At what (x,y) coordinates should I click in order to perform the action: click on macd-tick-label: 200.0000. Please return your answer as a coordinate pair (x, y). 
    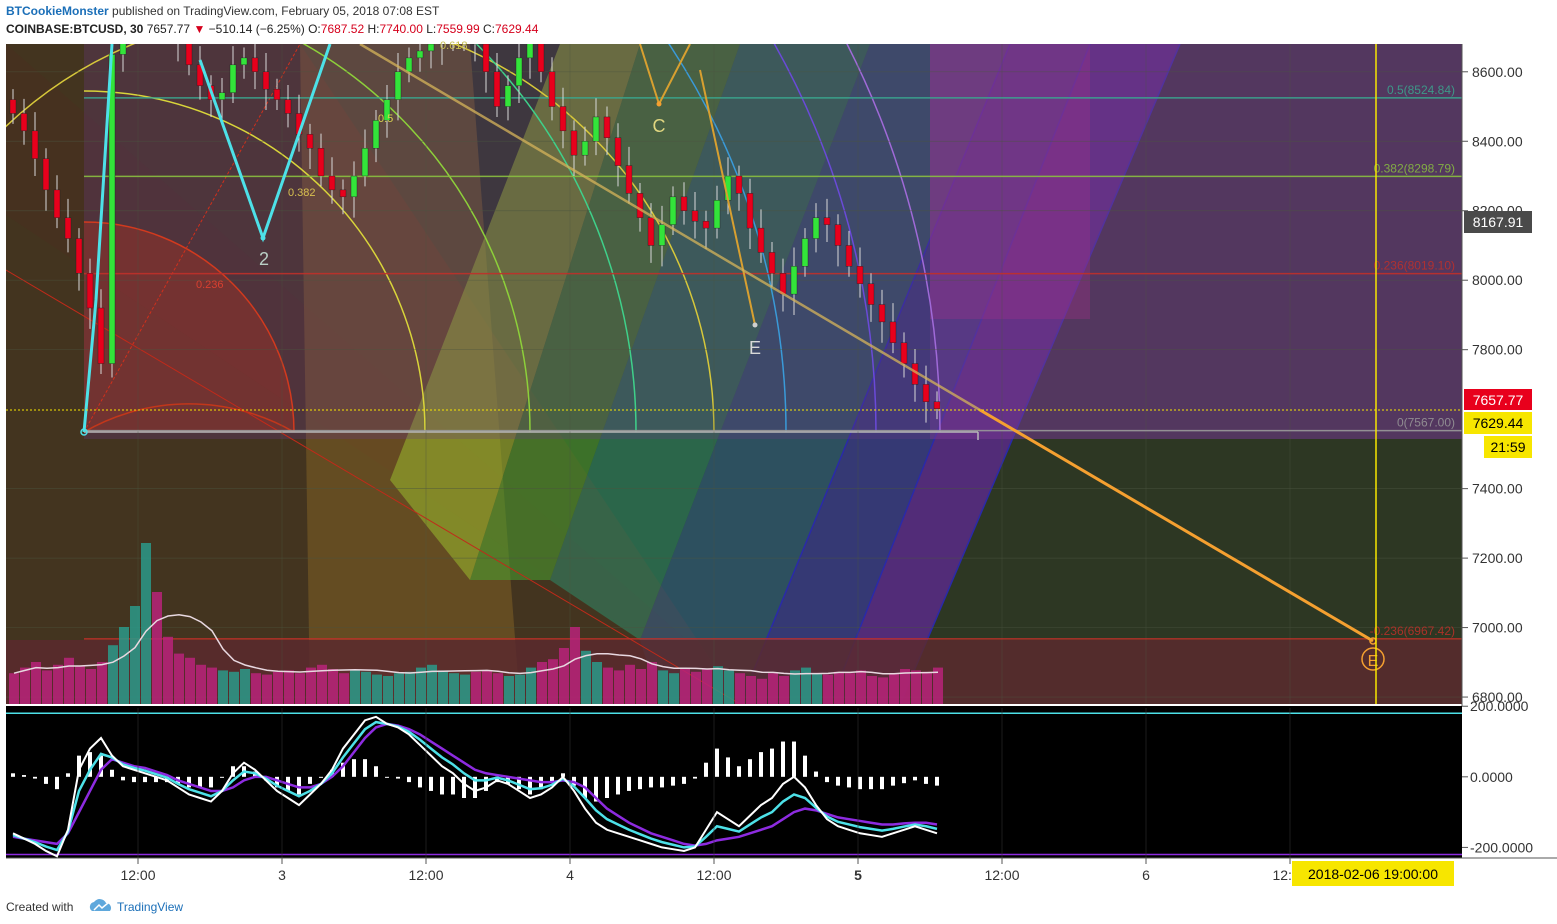
    Looking at the image, I should click on (1499, 706).